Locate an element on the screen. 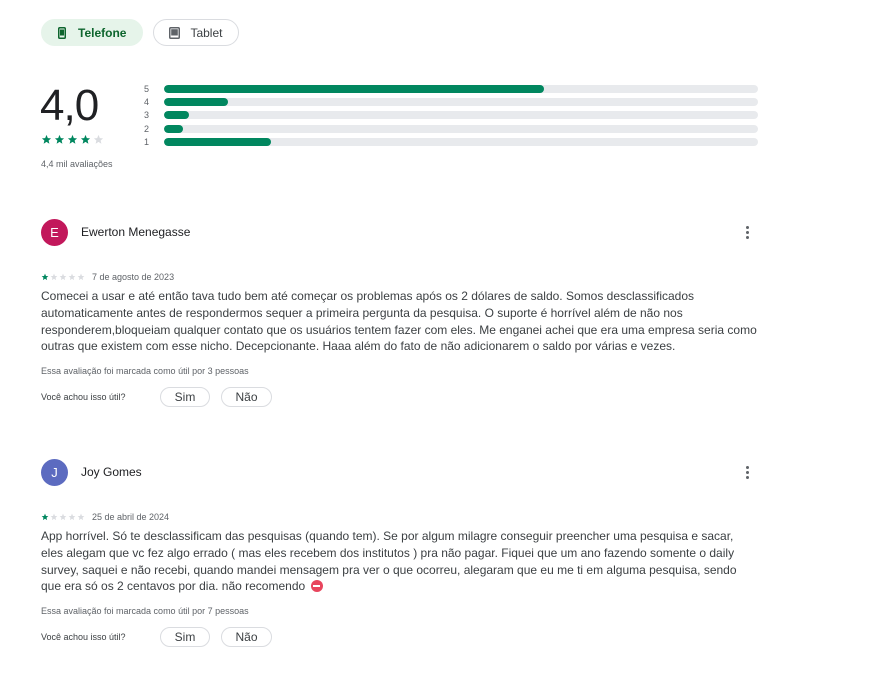 This screenshot has height=678, width=876. tab-tablet: Tablet is located at coordinates (196, 32).